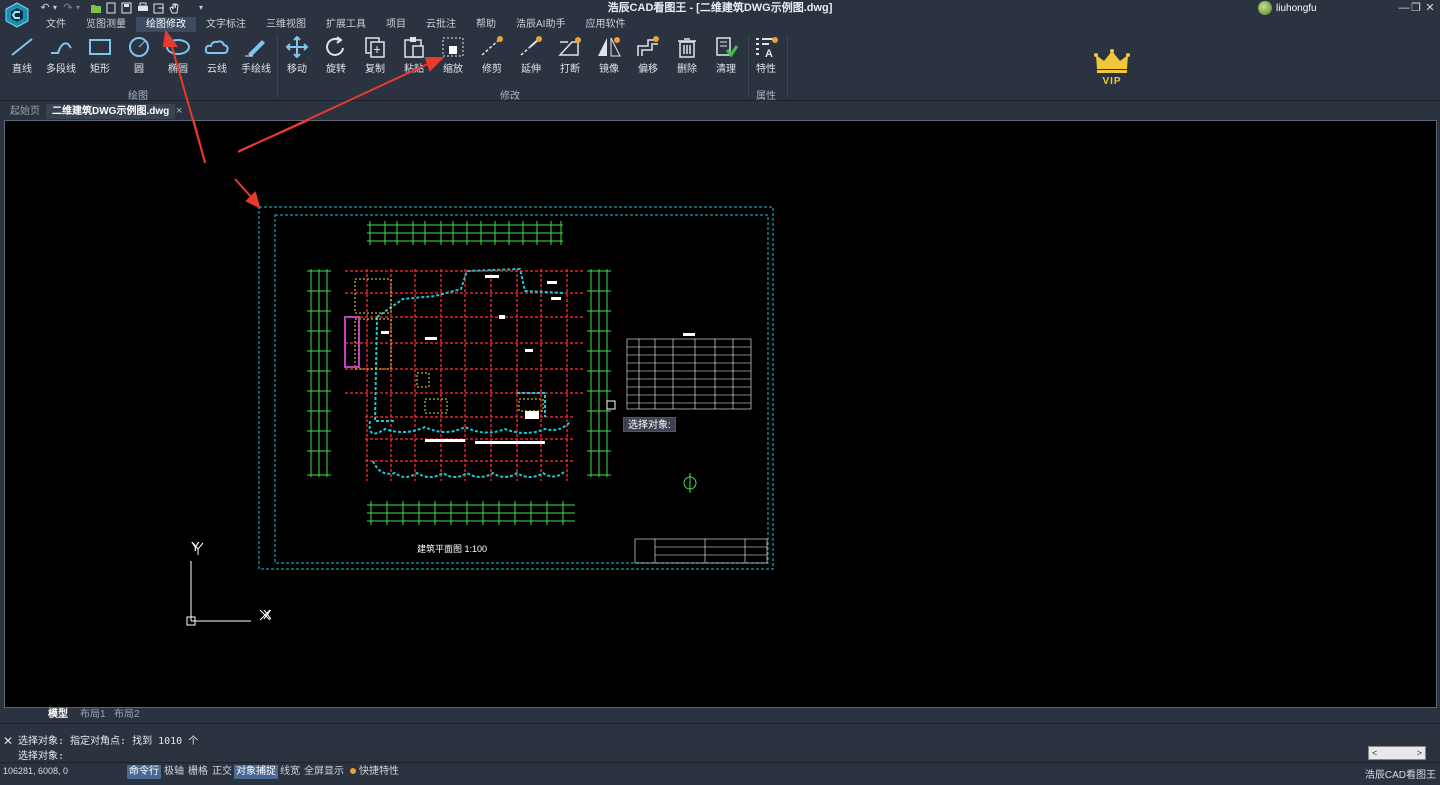 Image resolution: width=1440 pixels, height=785 pixels. What do you see at coordinates (766, 96) in the screenshot?
I see `properties-group-label: 属性` at bounding box center [766, 96].